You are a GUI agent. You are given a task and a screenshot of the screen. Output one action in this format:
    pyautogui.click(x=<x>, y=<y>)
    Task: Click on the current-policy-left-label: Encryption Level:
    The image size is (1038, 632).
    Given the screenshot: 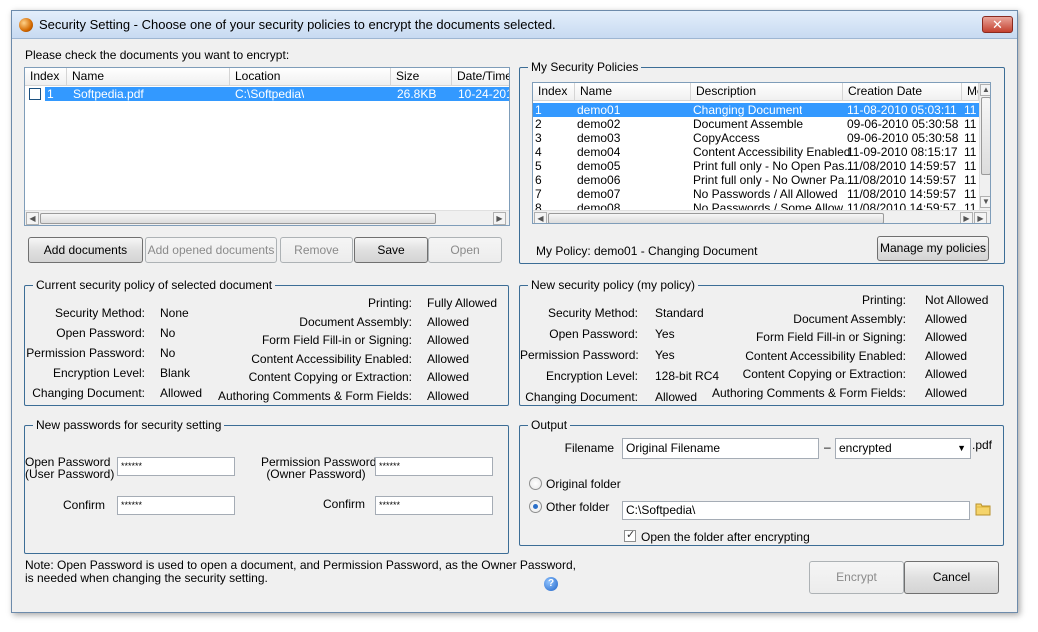 What is the action you would take?
    pyautogui.click(x=98, y=373)
    